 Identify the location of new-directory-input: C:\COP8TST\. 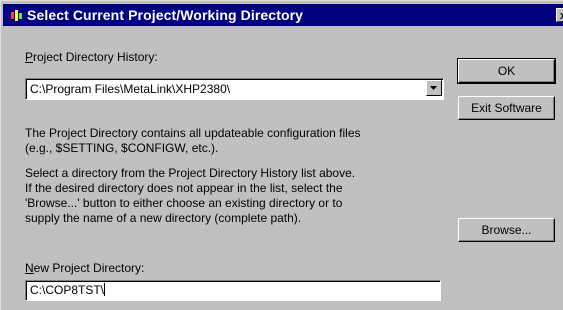
(233, 290).